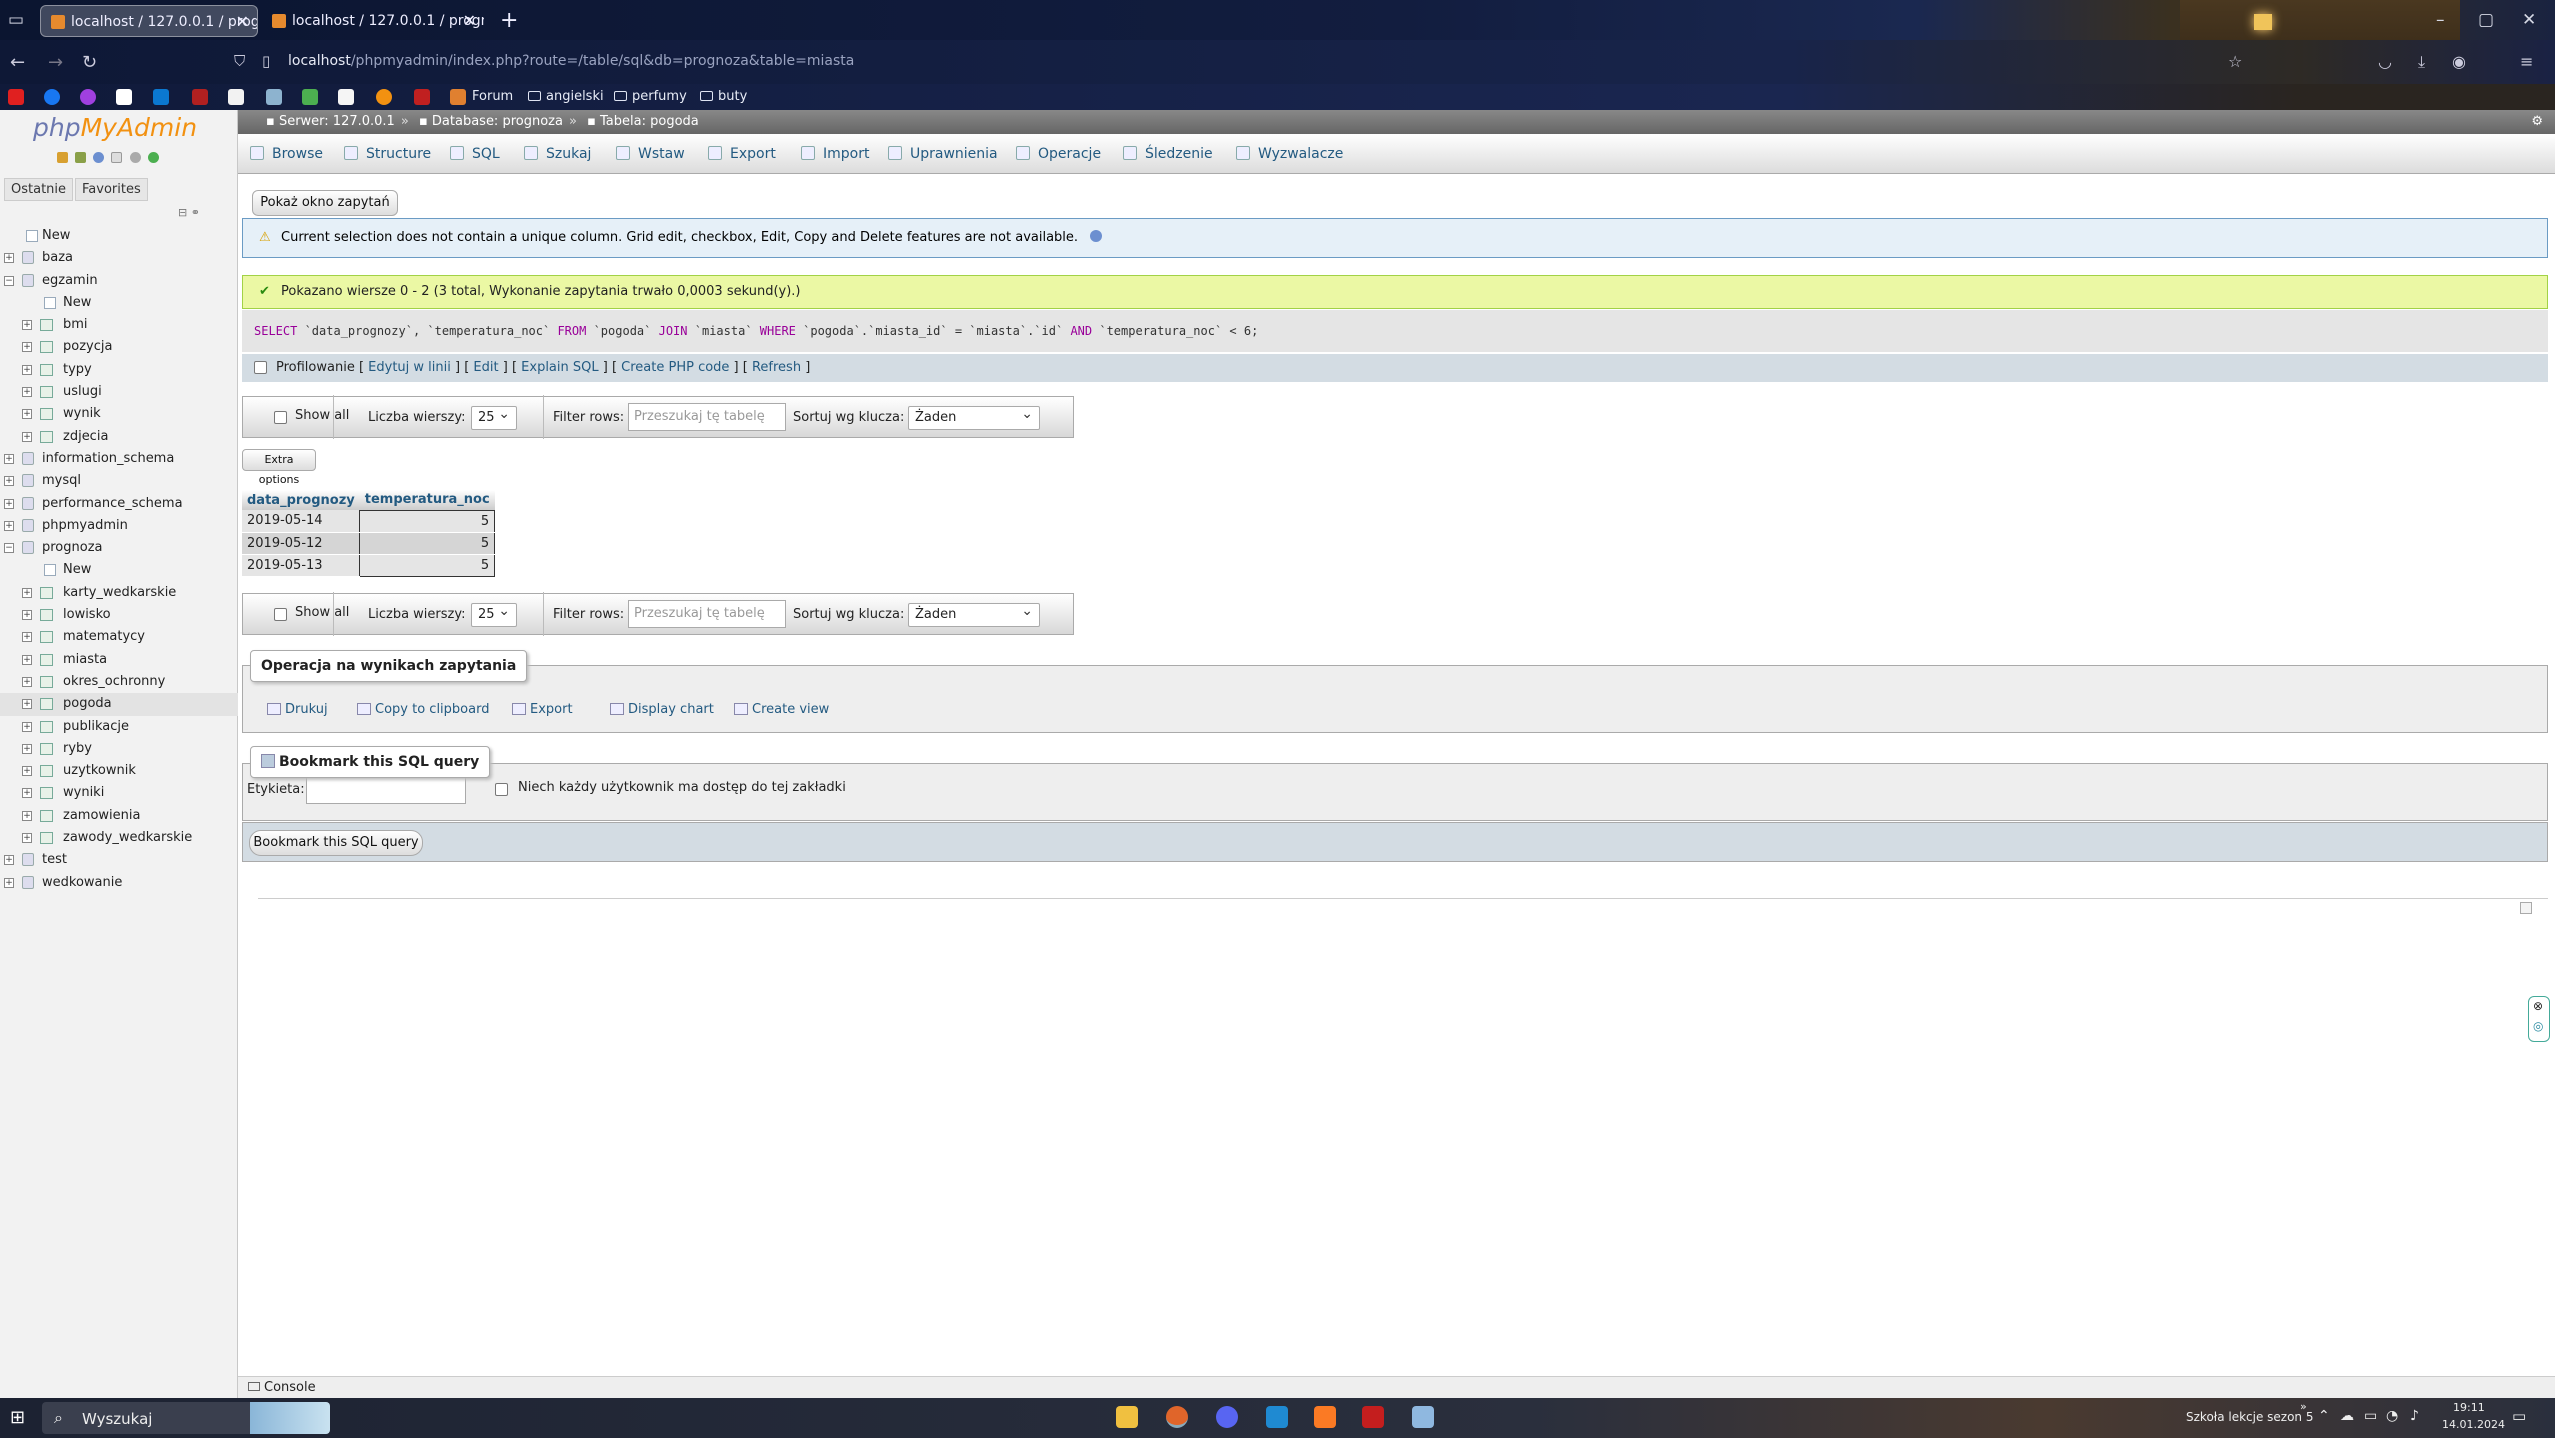  Describe the element at coordinates (2347, 1416) in the screenshot. I see `onedrive-icon: ☁` at that location.